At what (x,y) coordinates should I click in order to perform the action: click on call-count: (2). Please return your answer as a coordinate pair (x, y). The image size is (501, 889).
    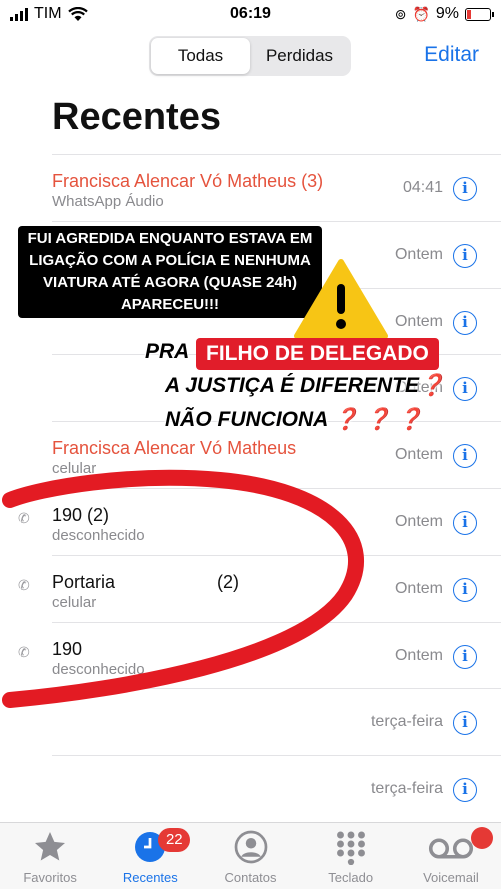
    Looking at the image, I should click on (228, 581).